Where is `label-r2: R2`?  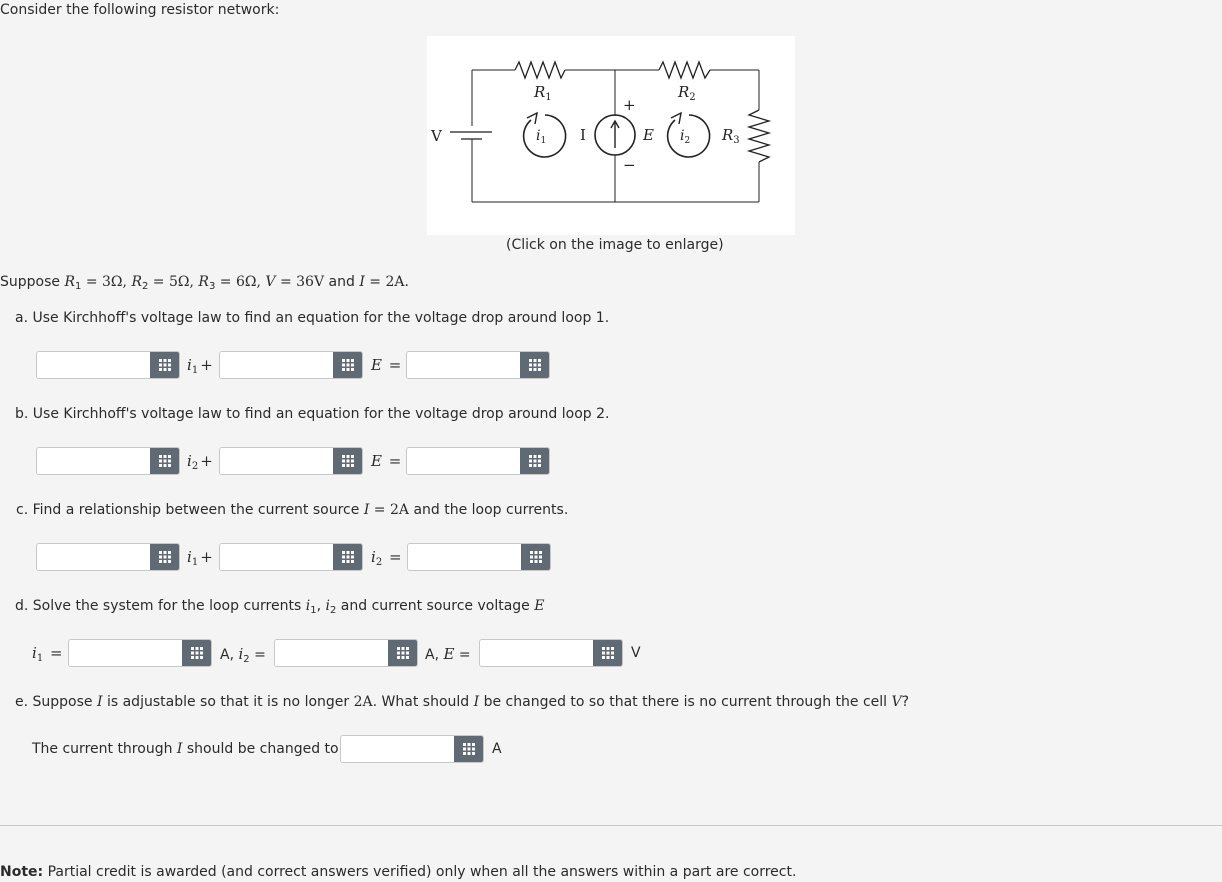 label-r2: R2 is located at coordinates (686, 93).